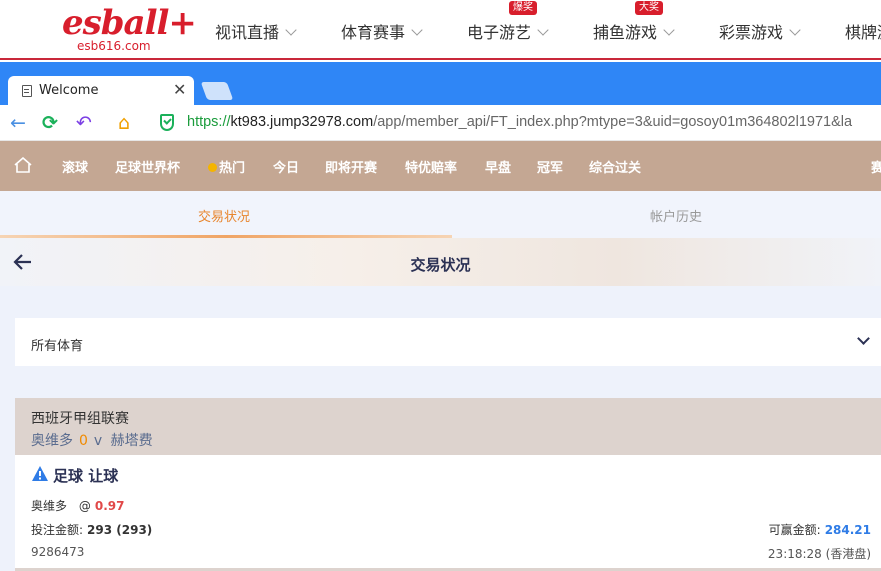  I want to click on menu-more: 赛, so click(876, 166).